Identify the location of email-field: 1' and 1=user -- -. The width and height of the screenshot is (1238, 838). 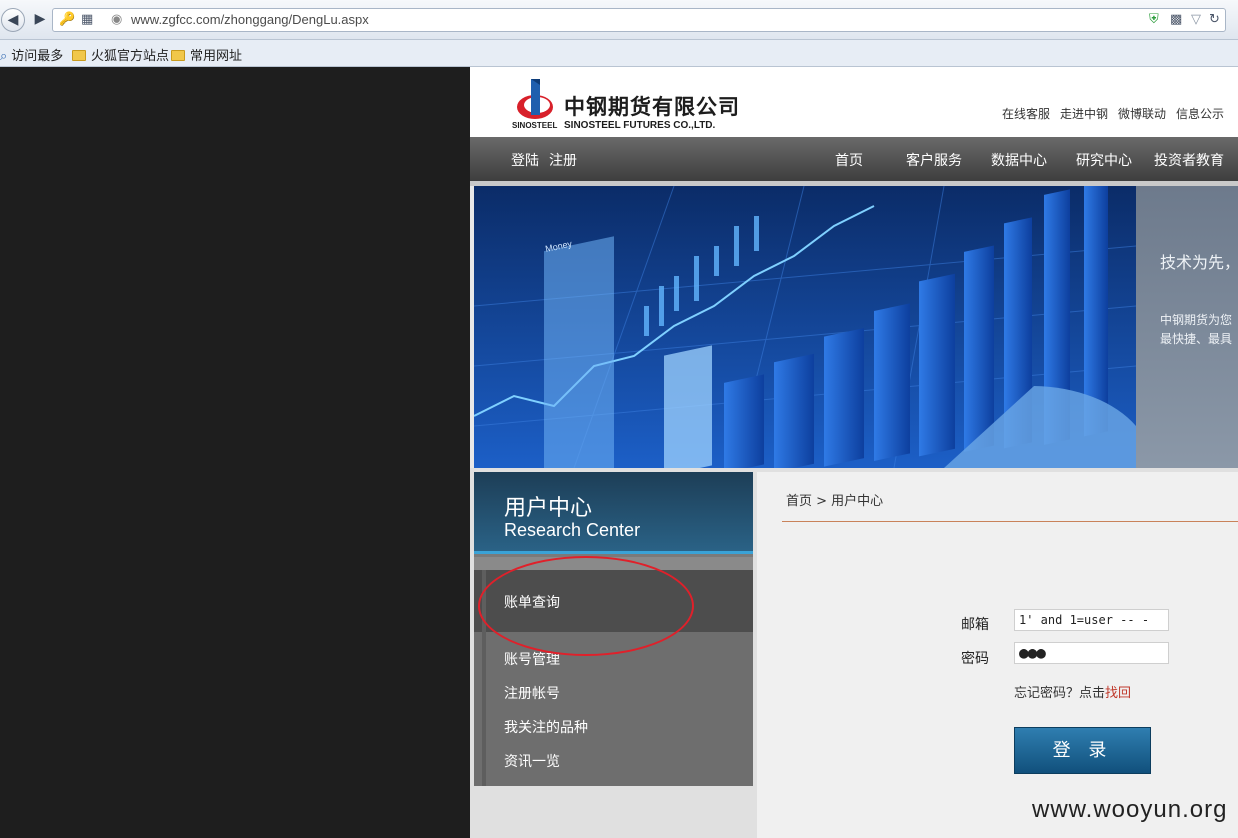
(1091, 620).